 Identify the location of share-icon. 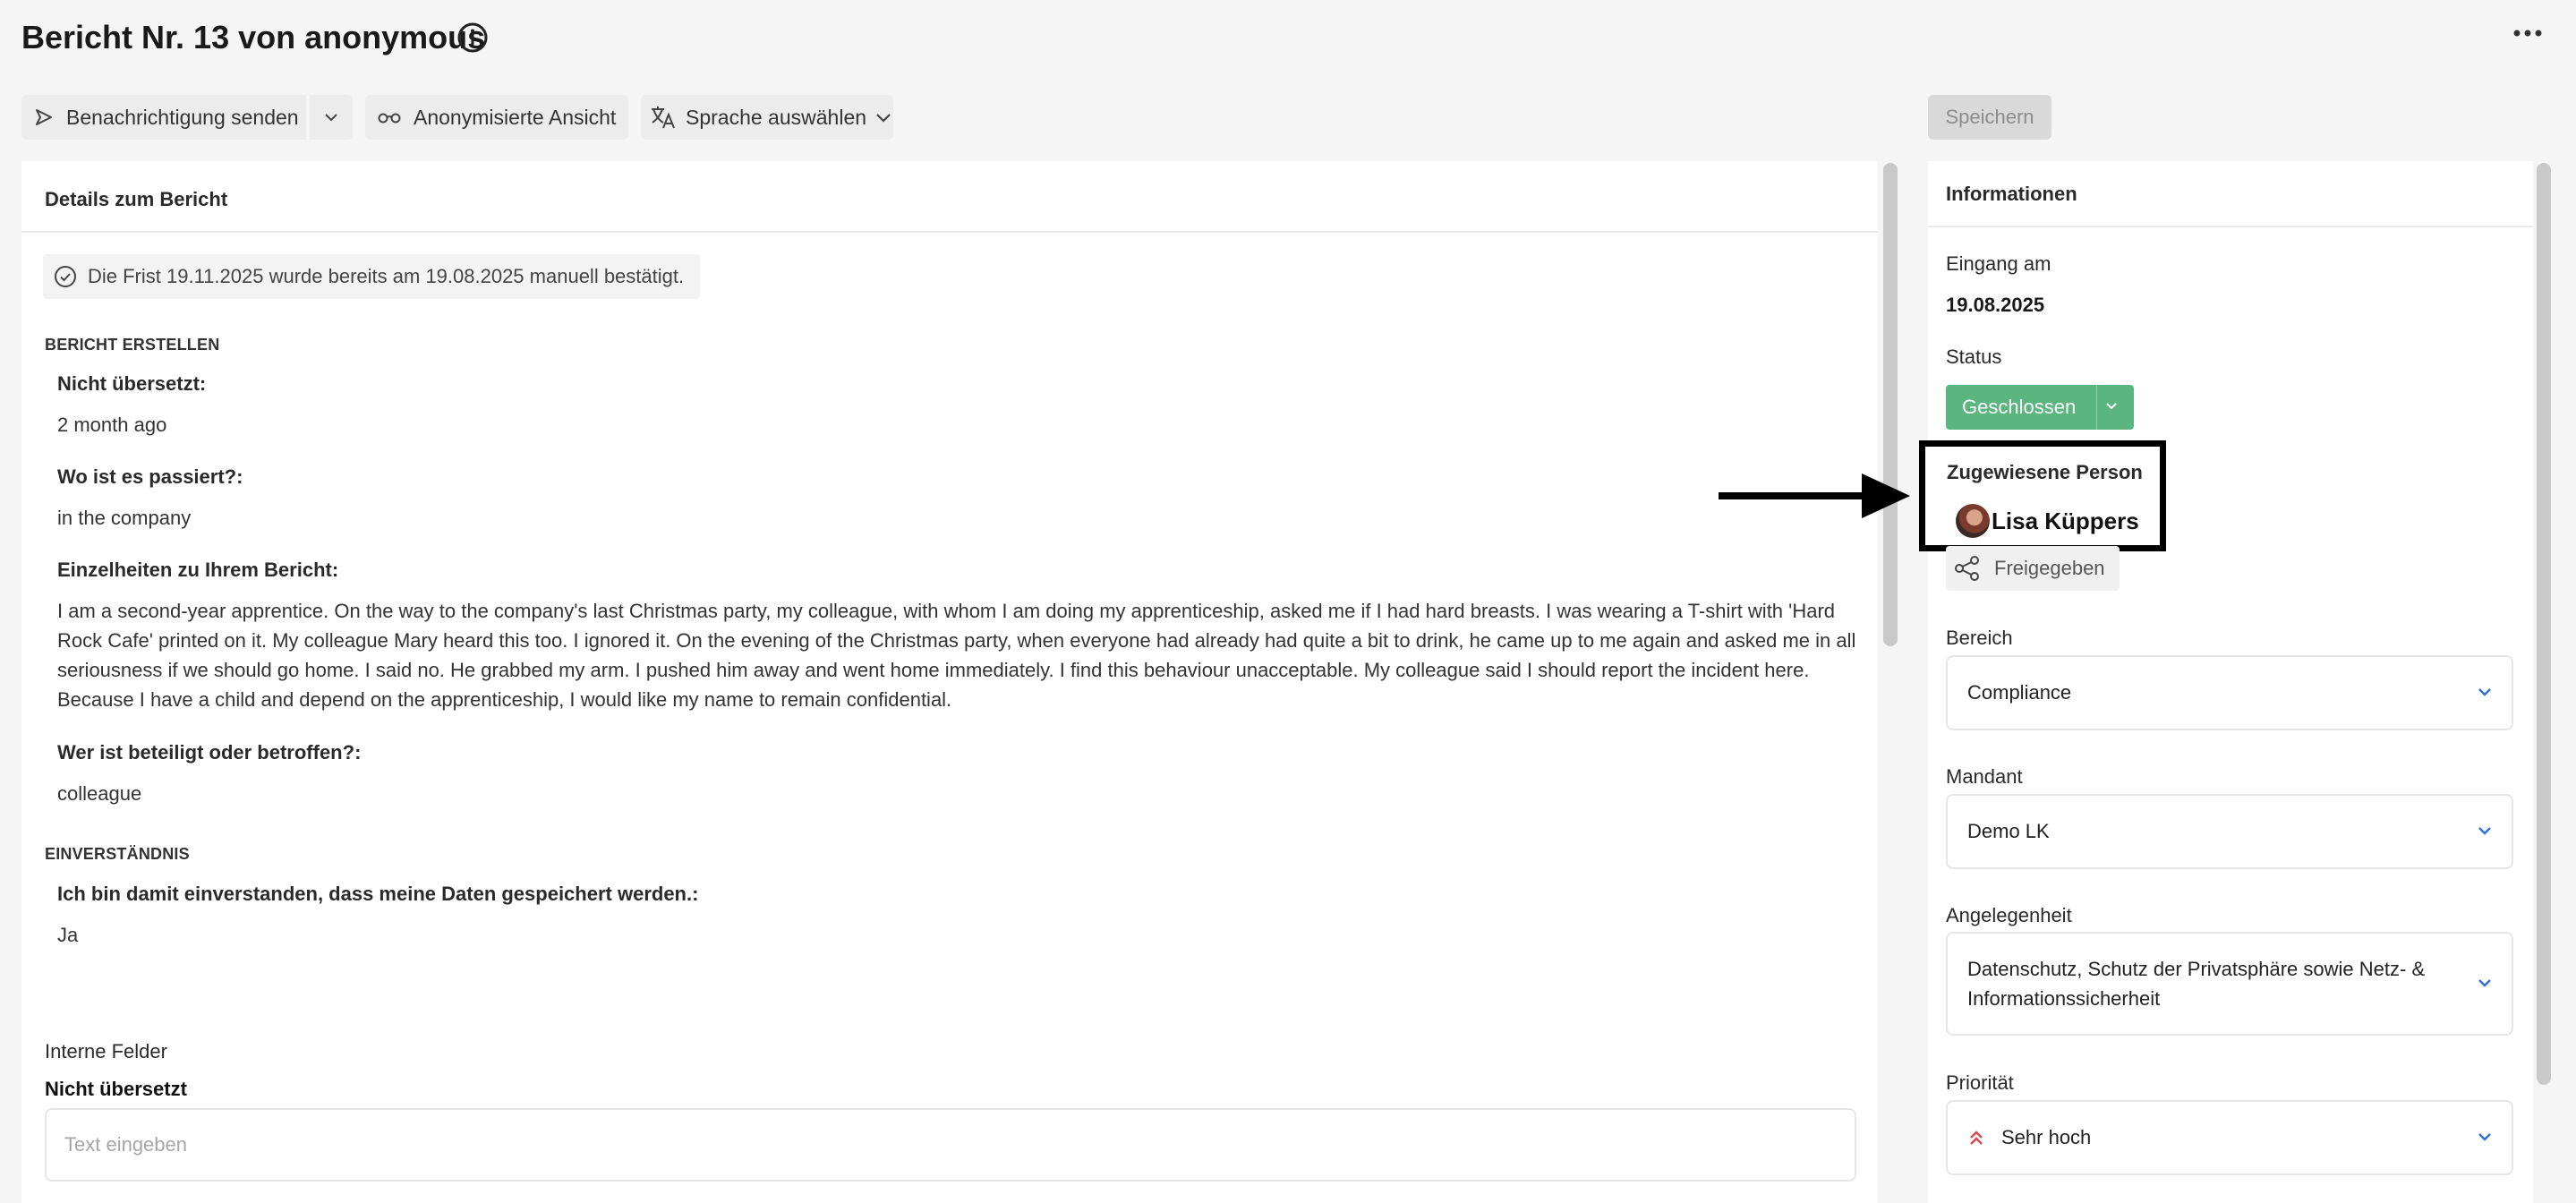
(1967, 568).